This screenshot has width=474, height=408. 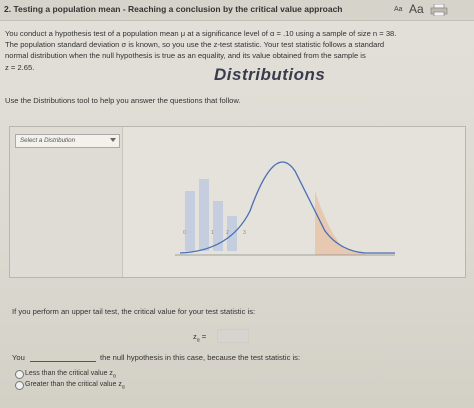 I want to click on conclusion-prefix: You, so click(x=18, y=357).